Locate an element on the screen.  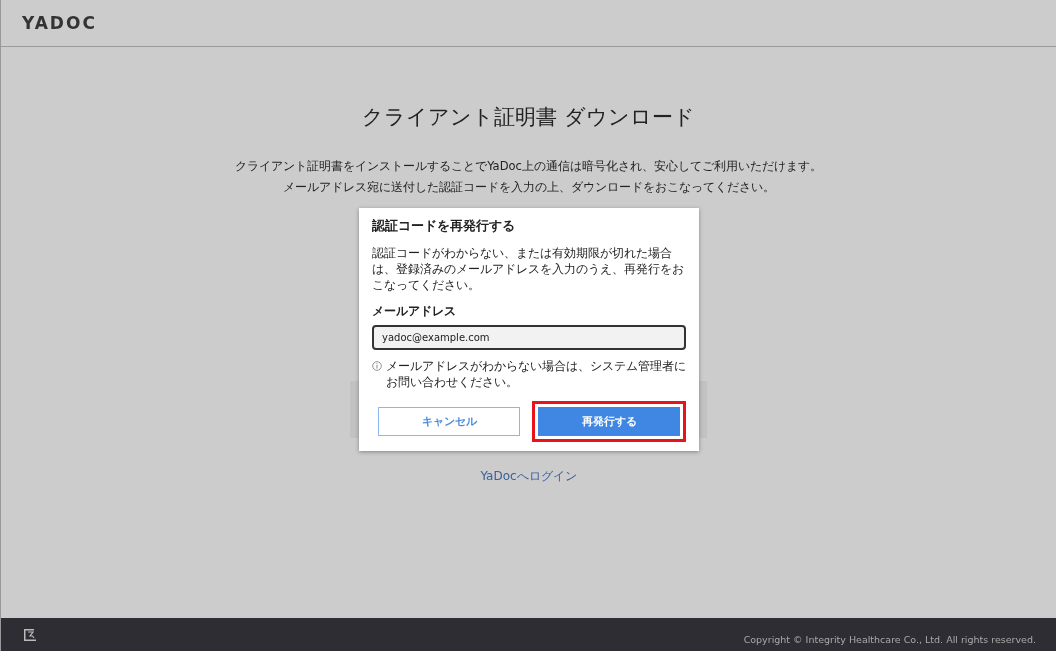
copyright-text: Copyright © Integrity Healthcare Co., Ltd. All rights reserved. is located at coordinates (889, 639).